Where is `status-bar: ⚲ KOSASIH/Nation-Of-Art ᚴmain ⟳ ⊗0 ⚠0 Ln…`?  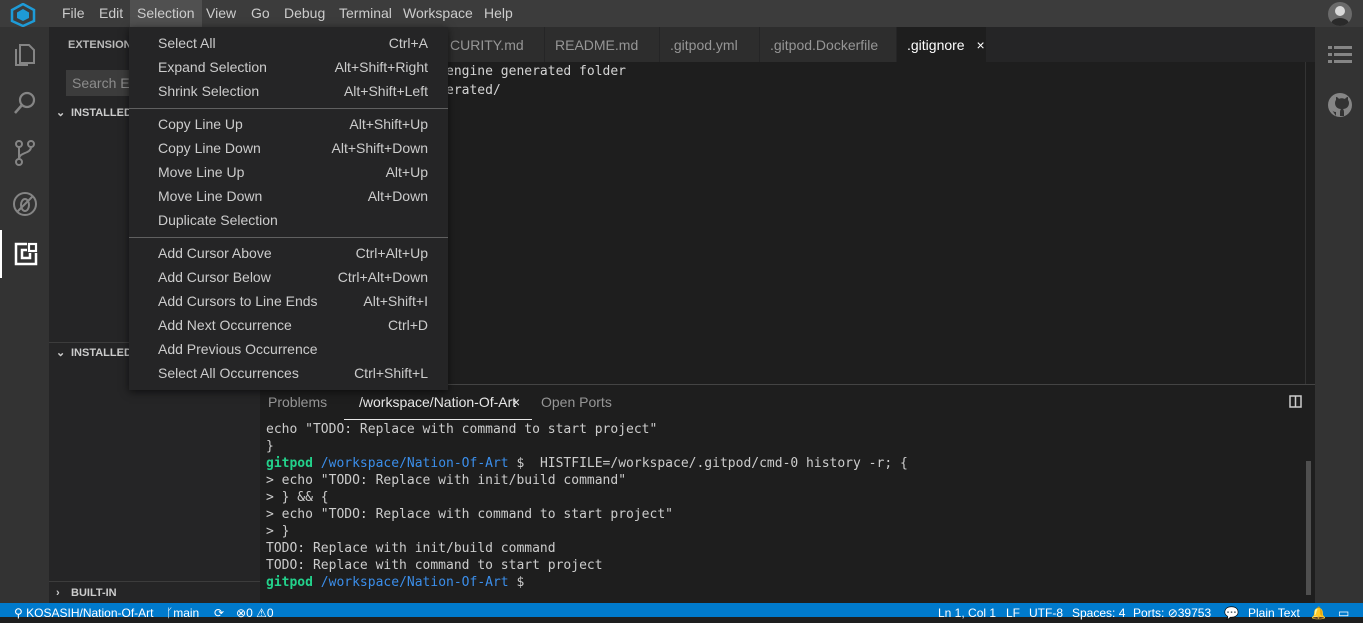 status-bar: ⚲ KOSASIH/Nation-Of-Art ᚴmain ⟳ ⊗0 ⚠0 Ln… is located at coordinates (681, 611).